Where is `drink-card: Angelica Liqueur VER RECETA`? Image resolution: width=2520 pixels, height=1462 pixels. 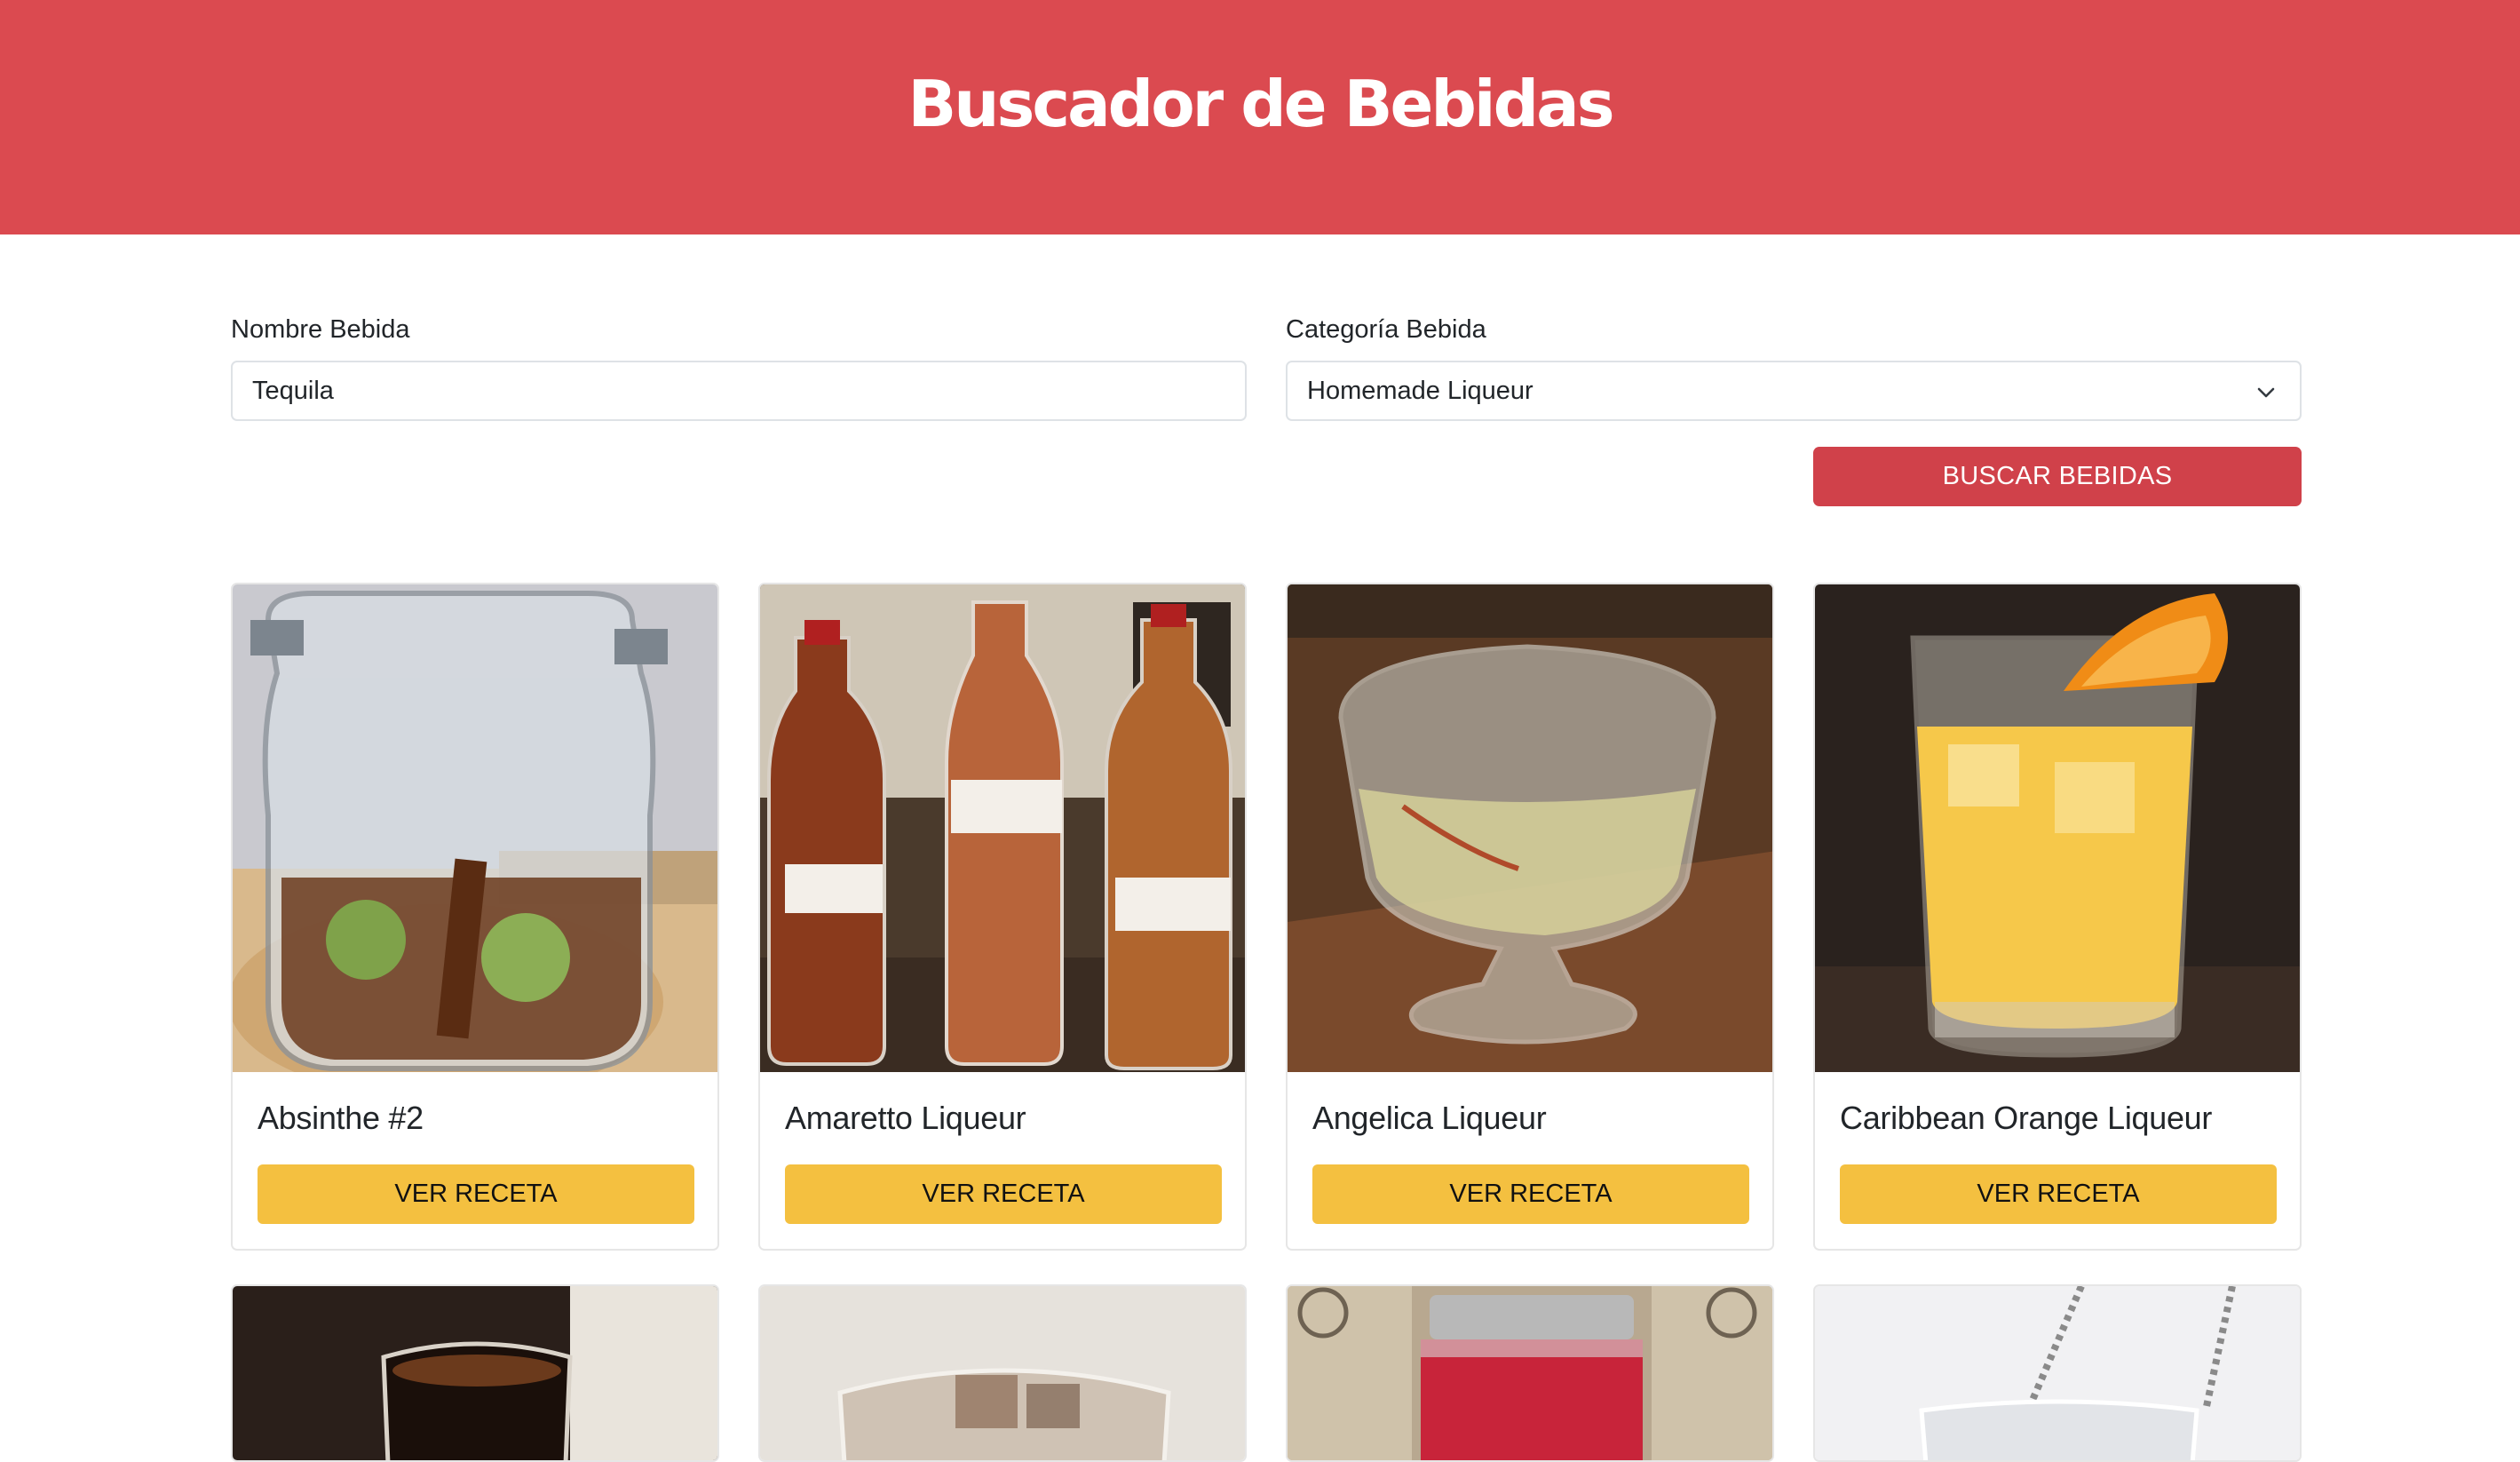 drink-card: Angelica Liqueur VER RECETA is located at coordinates (1530, 917).